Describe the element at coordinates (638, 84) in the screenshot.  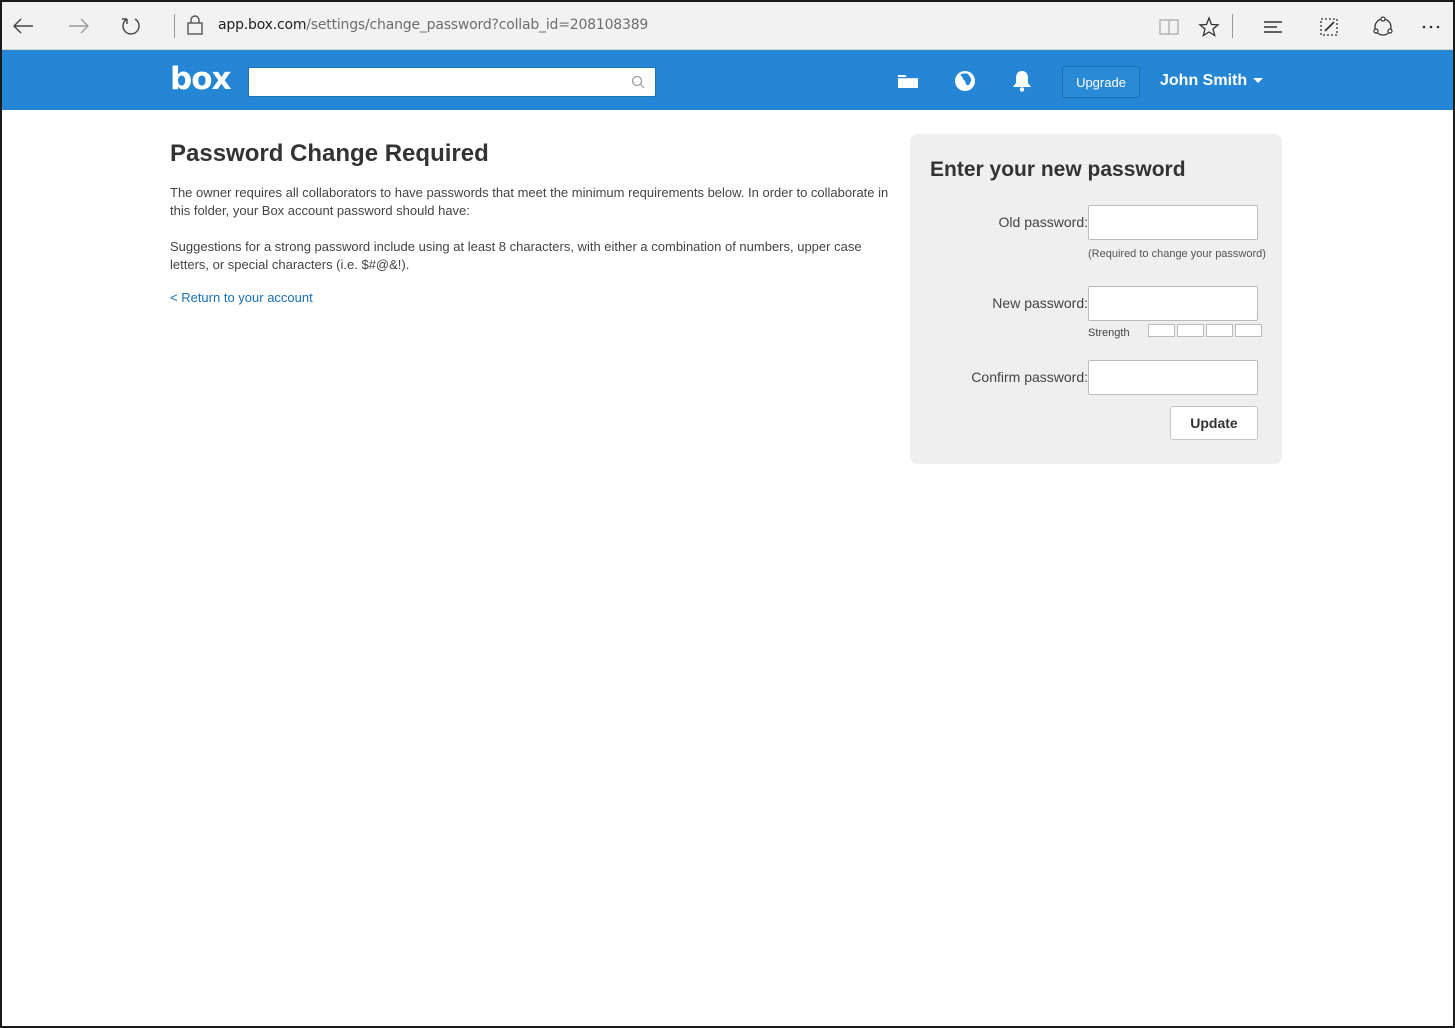
I see `search-icon` at that location.